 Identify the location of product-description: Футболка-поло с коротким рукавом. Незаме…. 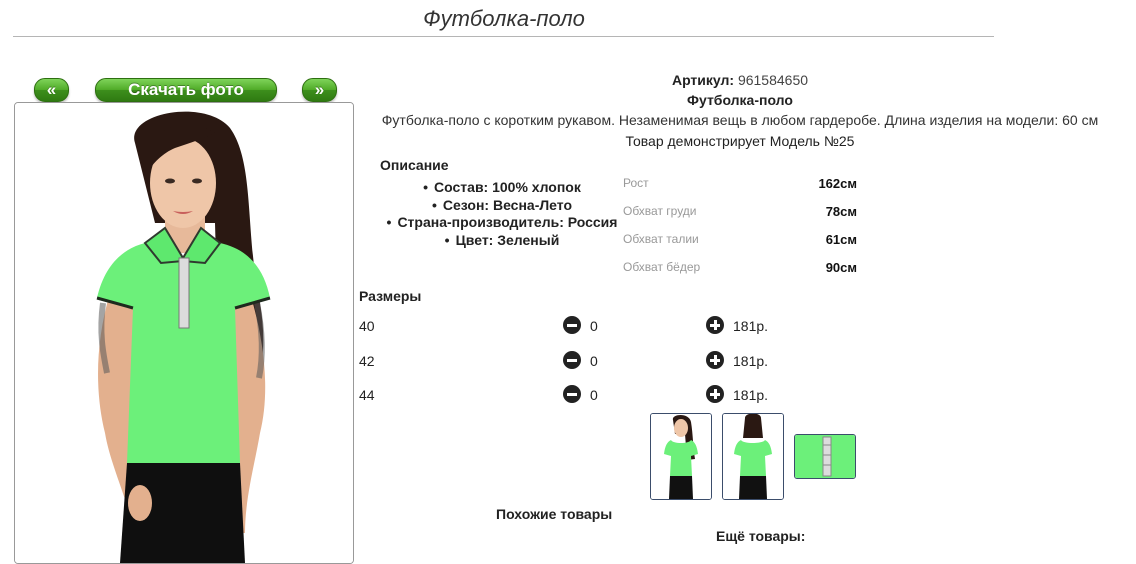
(740, 120).